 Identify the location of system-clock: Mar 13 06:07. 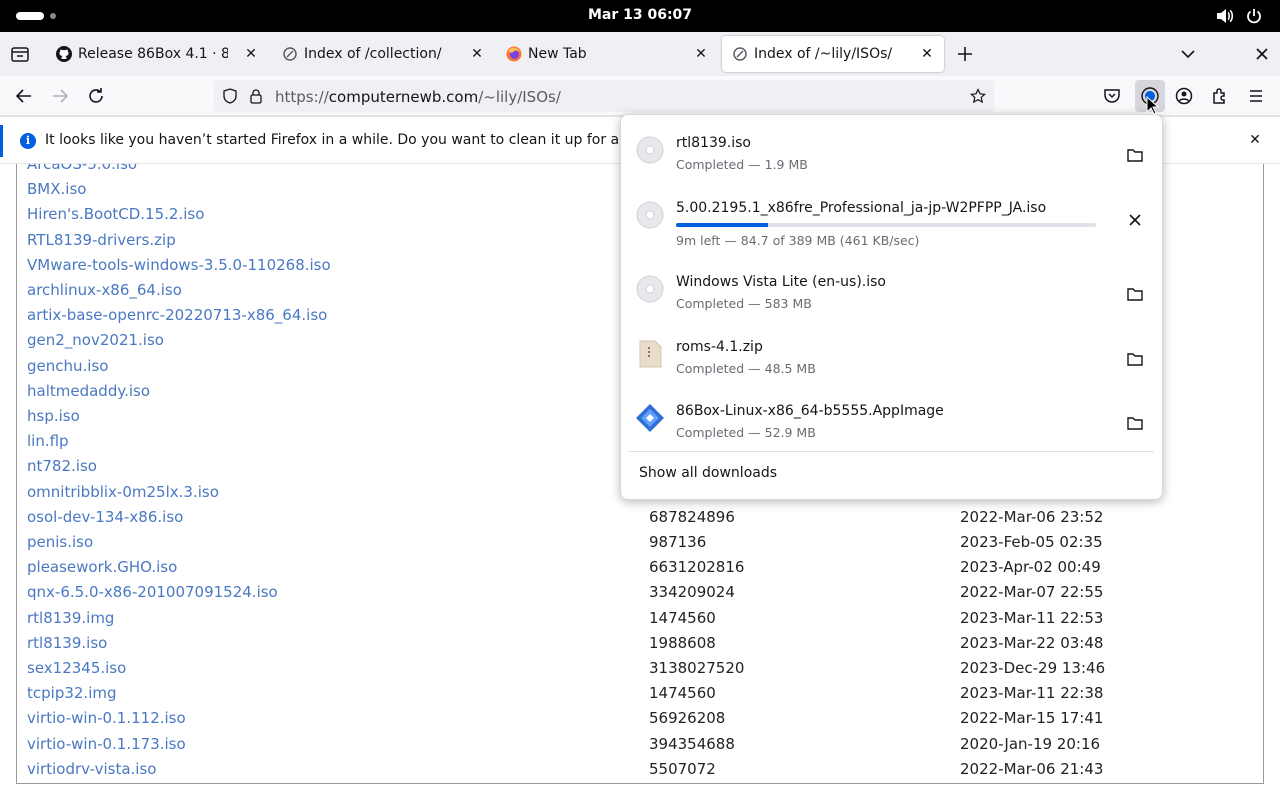
(640, 15).